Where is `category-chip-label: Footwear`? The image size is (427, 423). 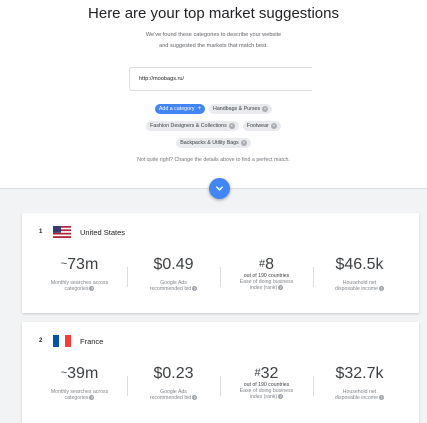 category-chip-label: Footwear is located at coordinates (257, 126).